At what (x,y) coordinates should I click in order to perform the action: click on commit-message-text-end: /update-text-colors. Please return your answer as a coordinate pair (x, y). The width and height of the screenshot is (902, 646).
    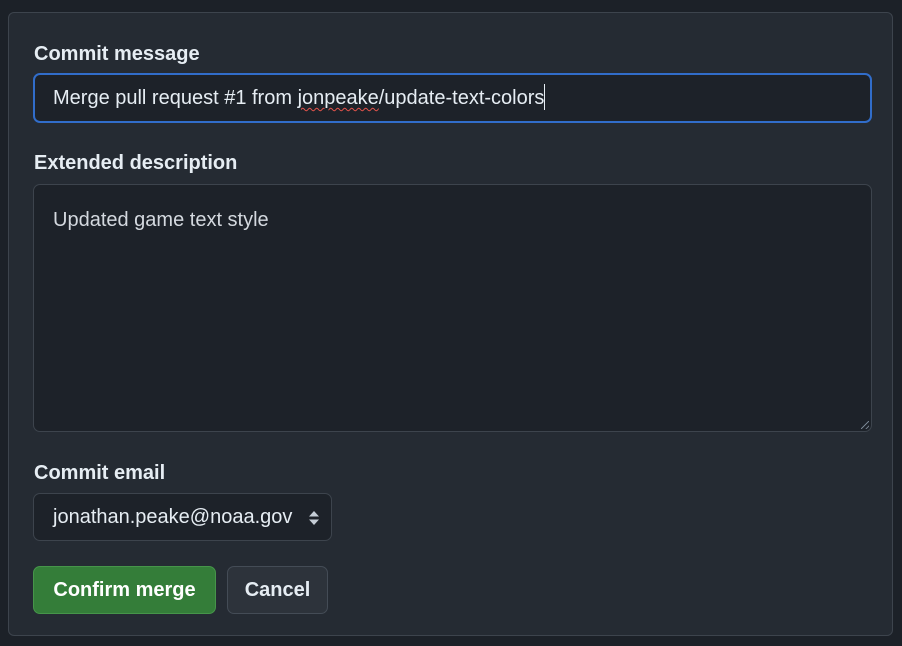
    Looking at the image, I should click on (461, 98).